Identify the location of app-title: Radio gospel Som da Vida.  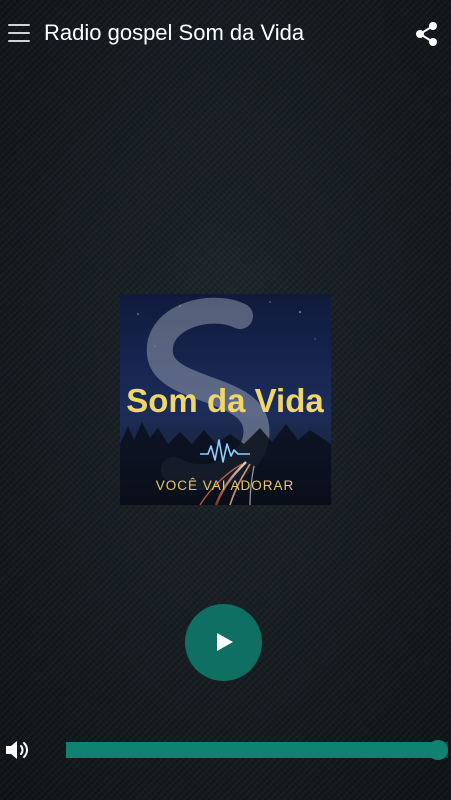
(174, 32).